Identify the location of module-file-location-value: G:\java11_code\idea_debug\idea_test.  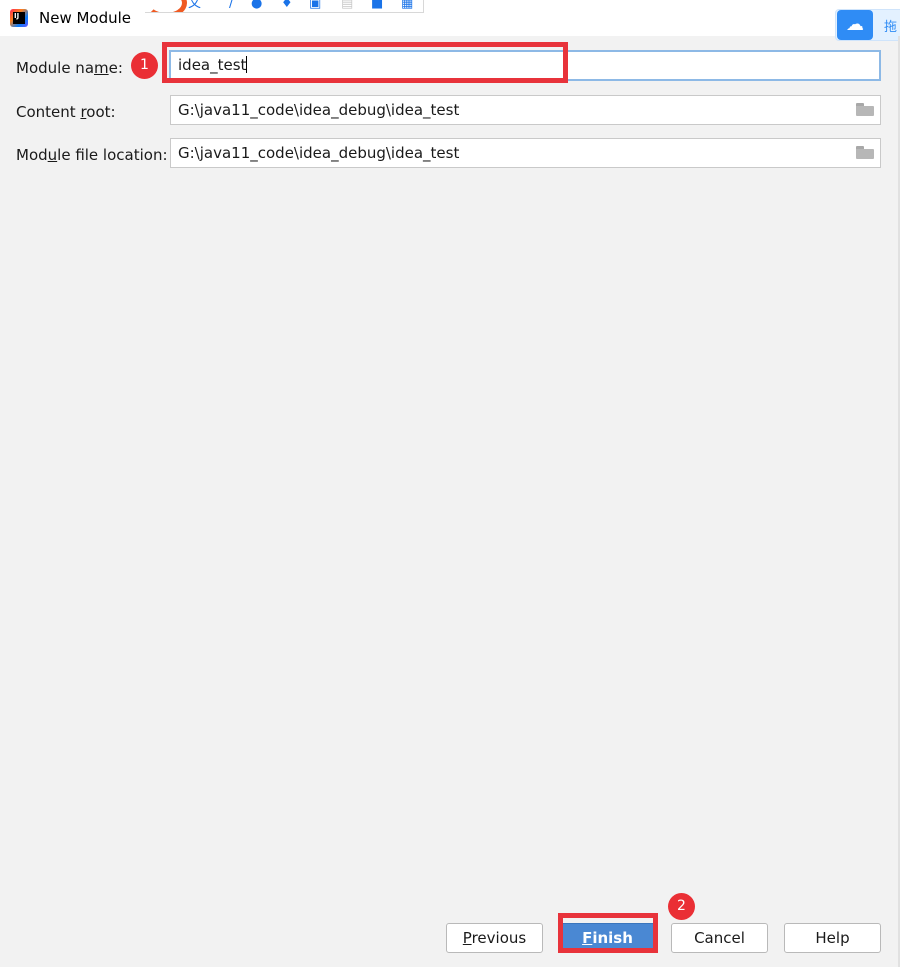
(319, 153).